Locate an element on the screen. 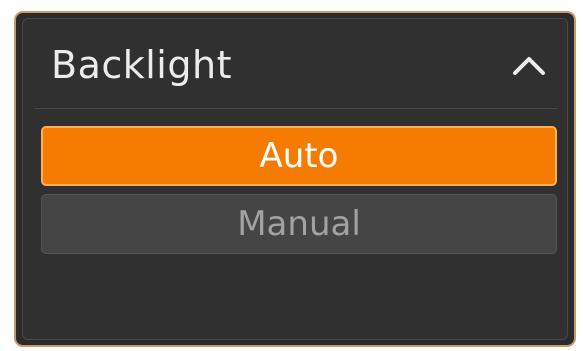 This screenshot has width=584, height=351. option-manual-label: Manual is located at coordinates (299, 224).